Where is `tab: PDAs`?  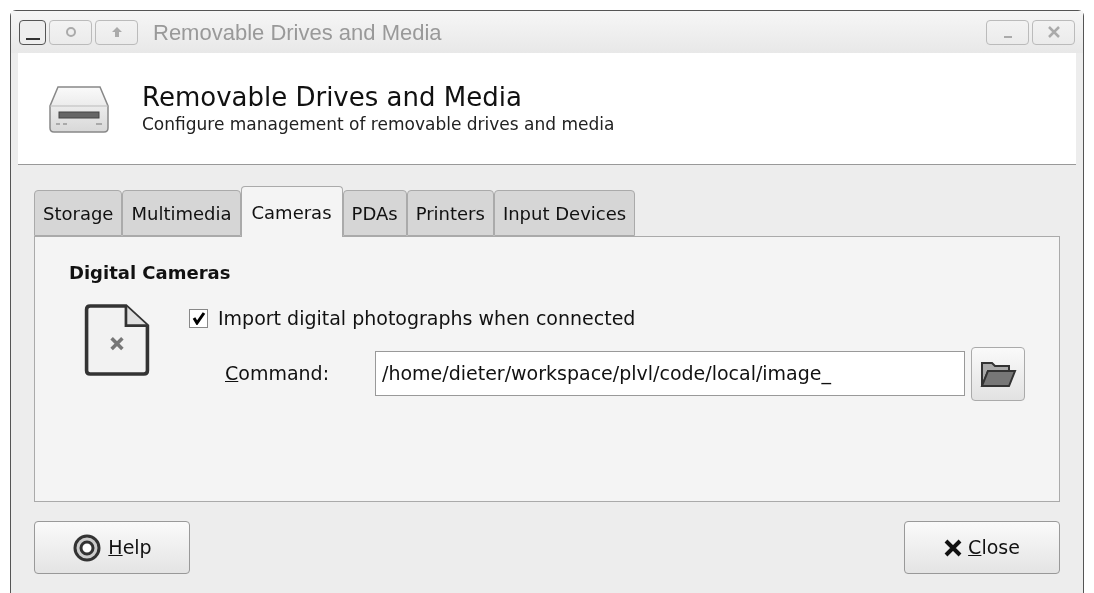
tab: PDAs is located at coordinates (374, 213).